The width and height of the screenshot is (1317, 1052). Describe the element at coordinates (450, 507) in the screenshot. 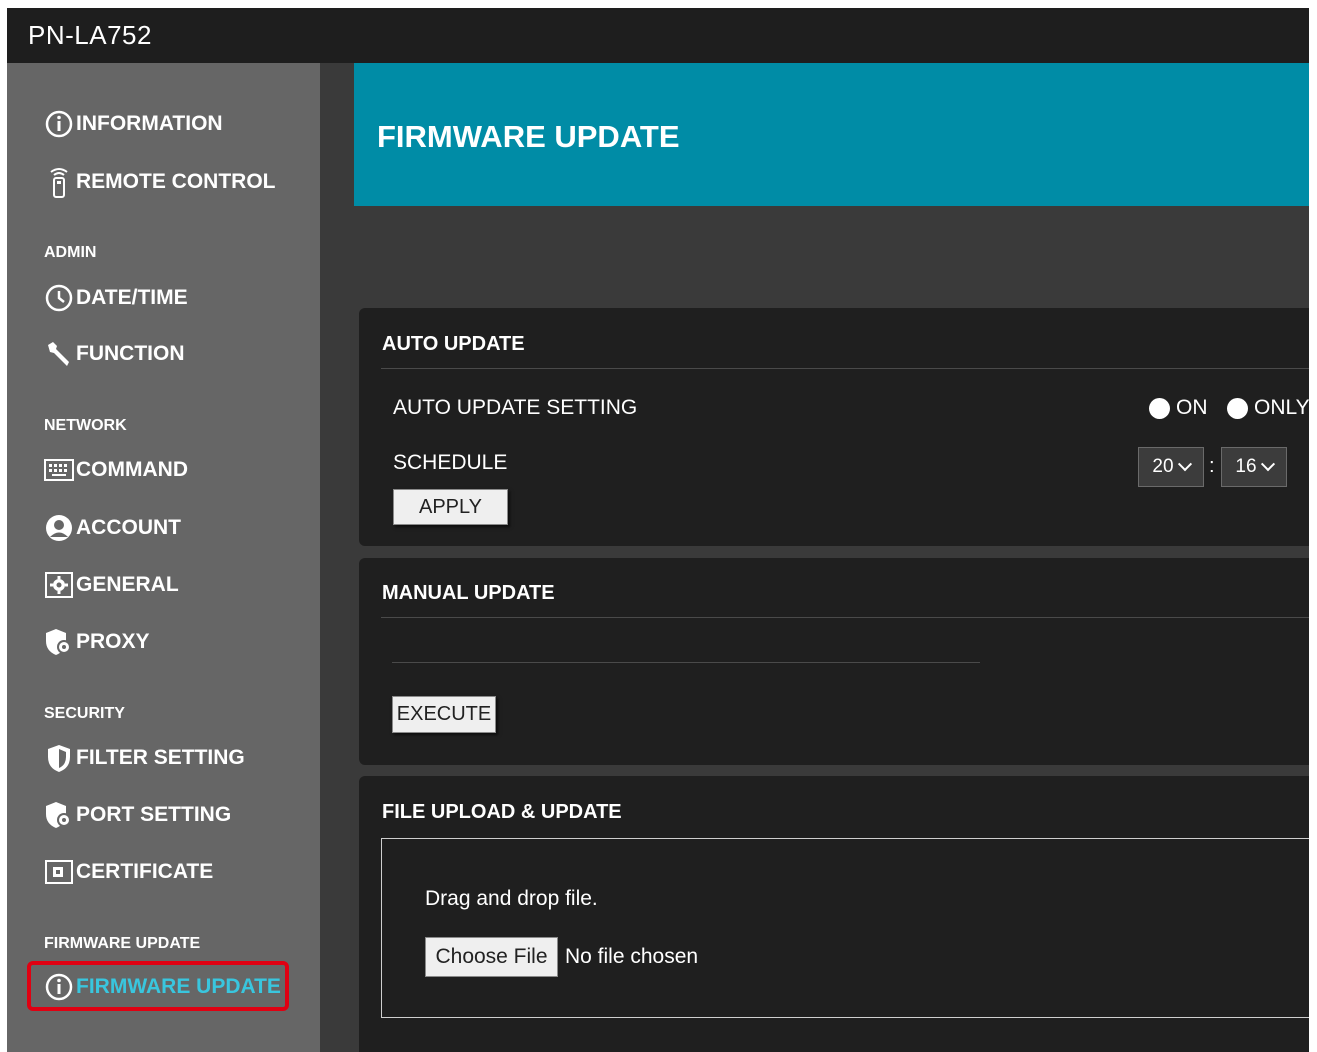

I see `apply-button: APPLY` at that location.